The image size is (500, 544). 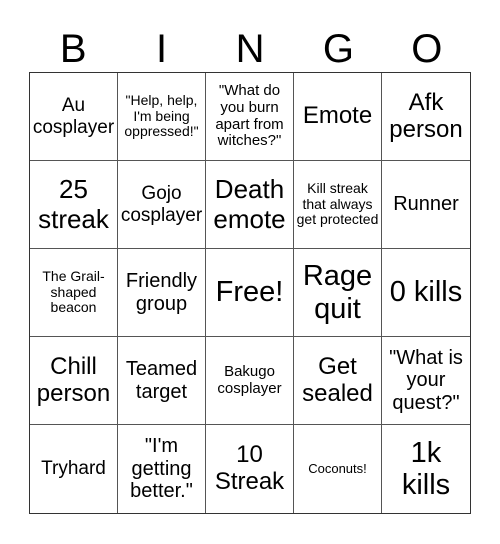 What do you see at coordinates (162, 381) in the screenshot?
I see `bingo-cell: Teamed target` at bounding box center [162, 381].